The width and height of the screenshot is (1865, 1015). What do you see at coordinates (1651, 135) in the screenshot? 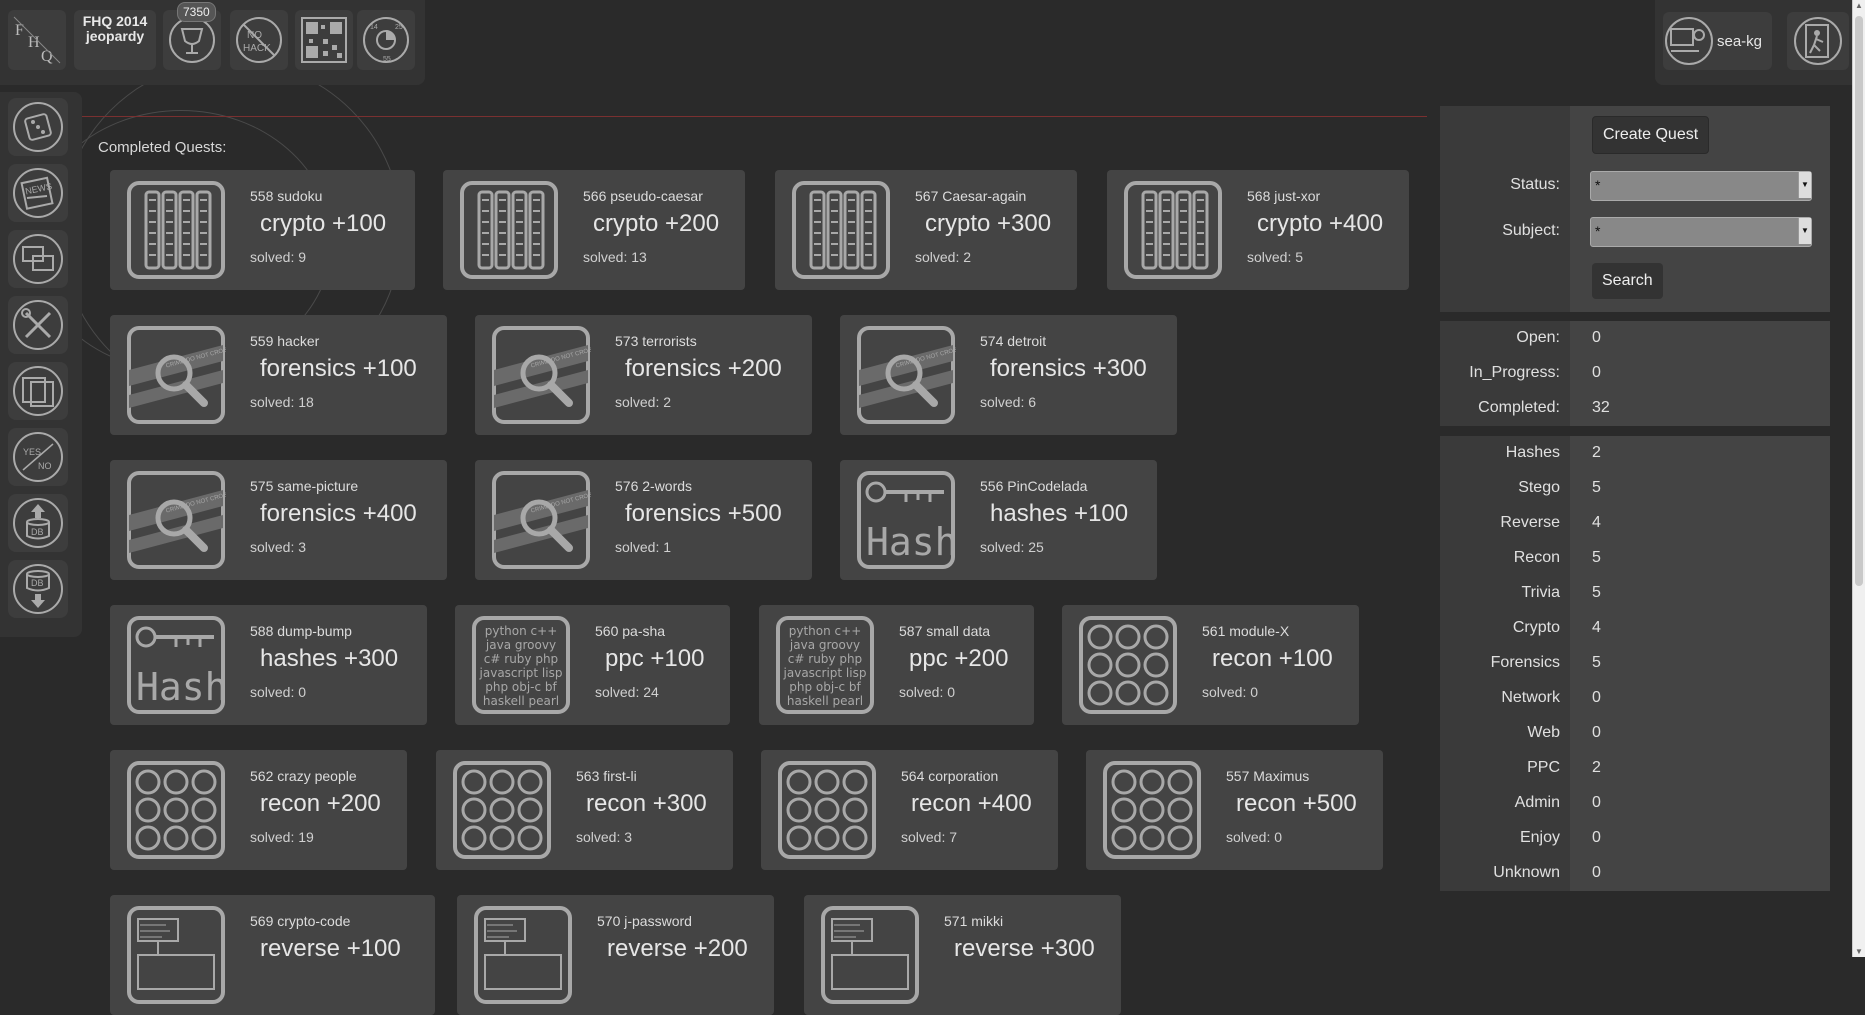
I see `create-quest-button: Create Quest` at bounding box center [1651, 135].